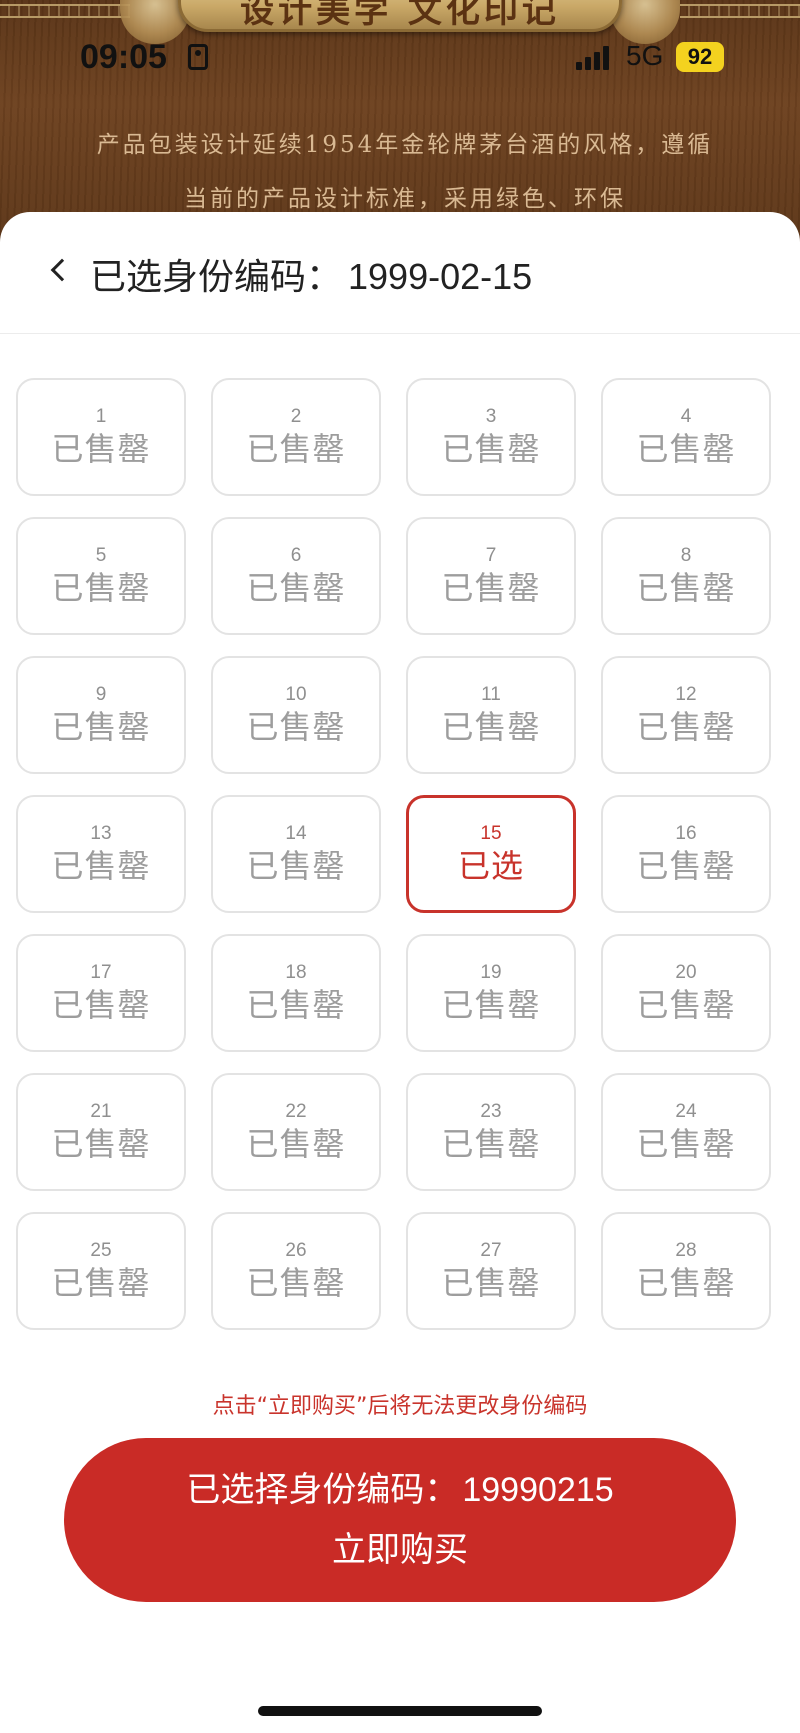  I want to click on code-cell: 24 已售罄, so click(686, 1132).